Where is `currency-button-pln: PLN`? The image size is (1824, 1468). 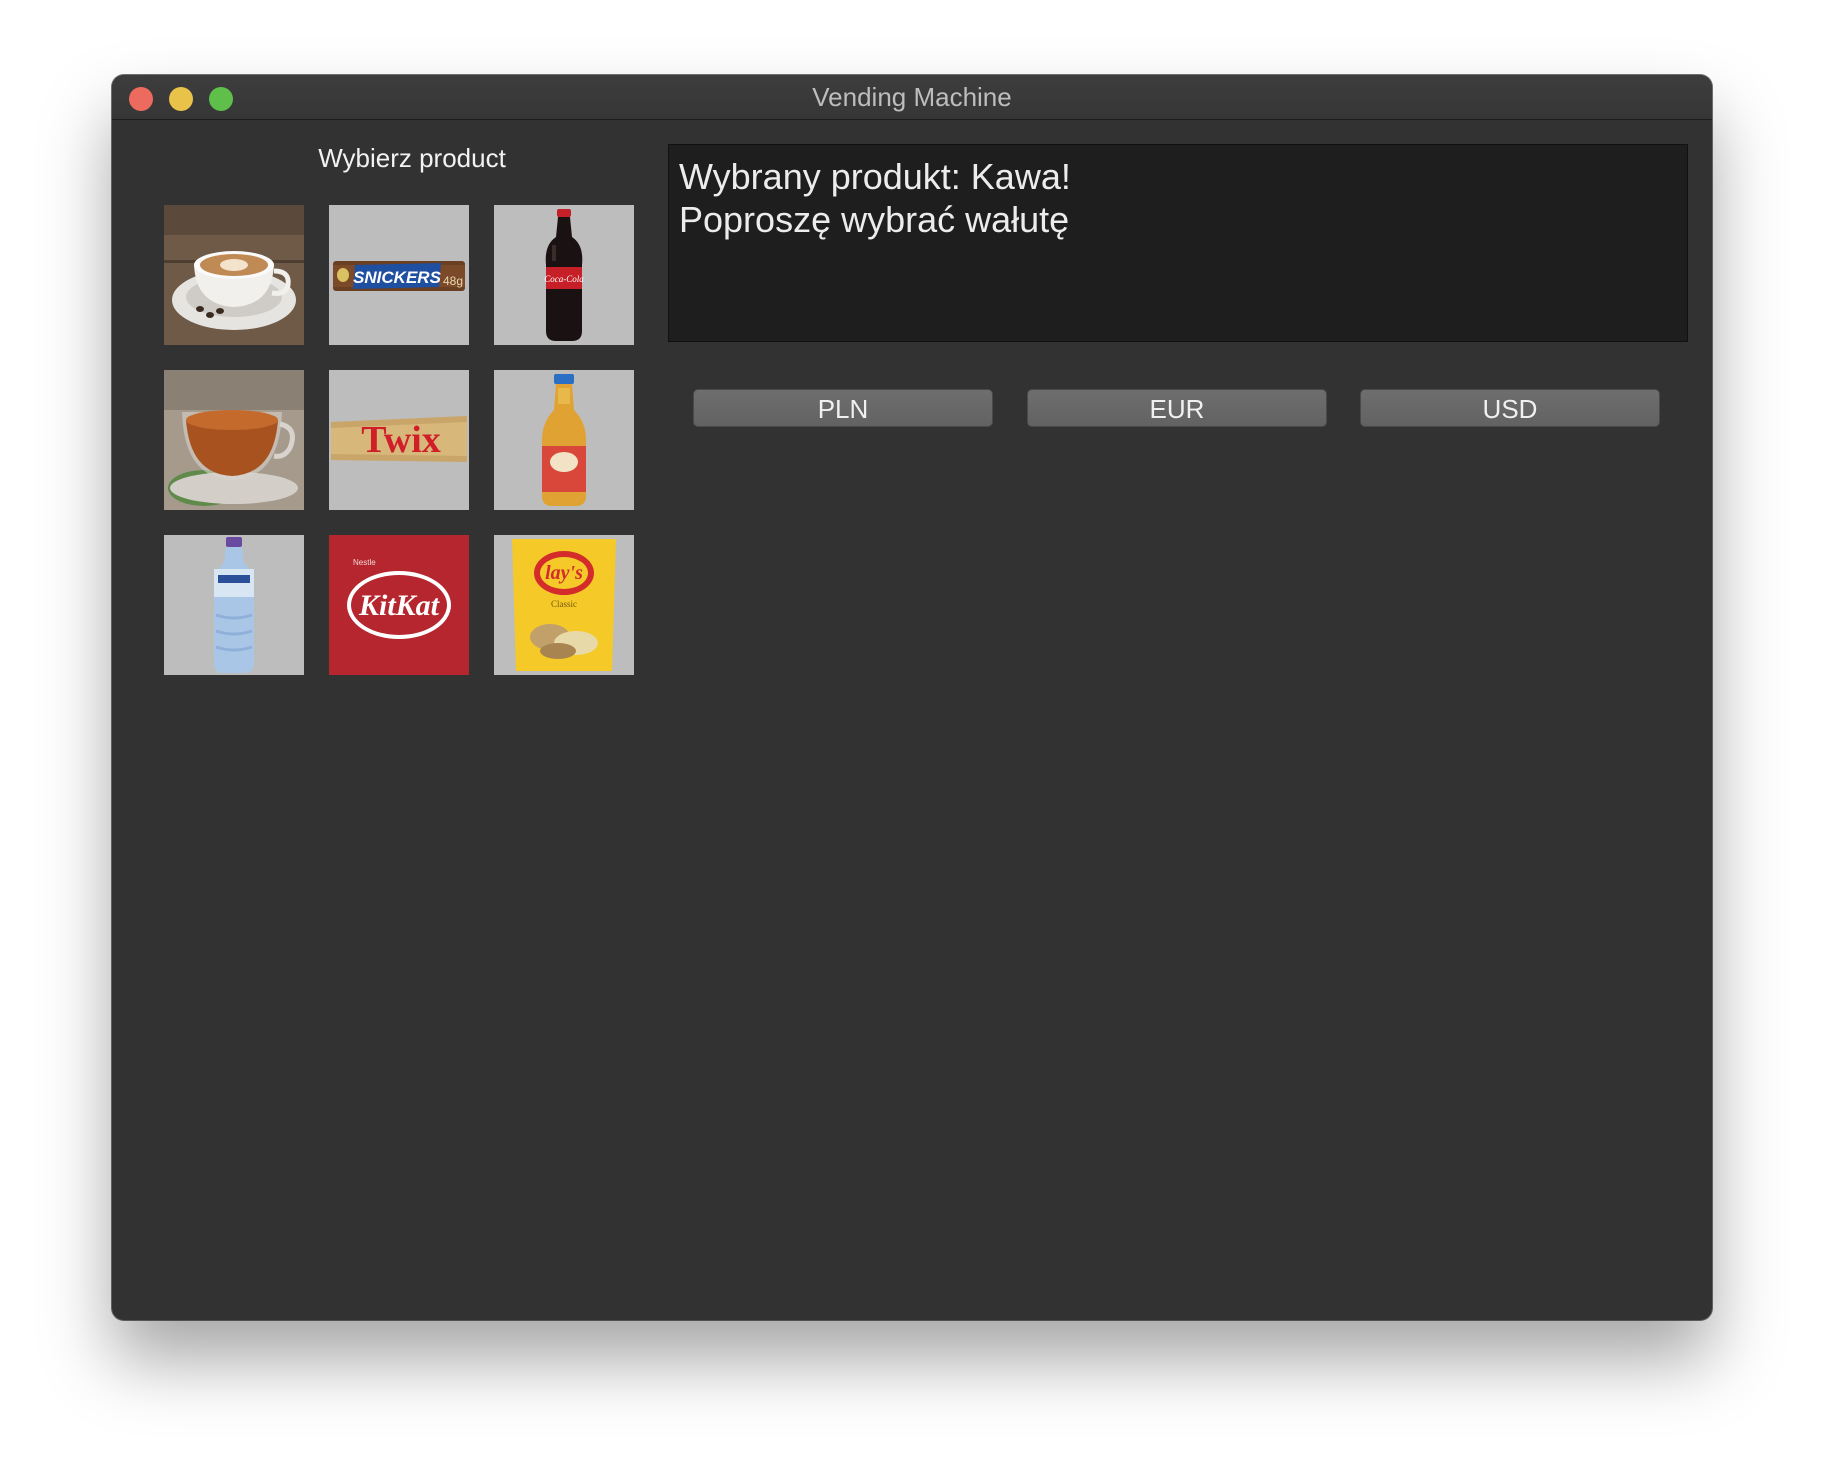 currency-button-pln: PLN is located at coordinates (843, 408).